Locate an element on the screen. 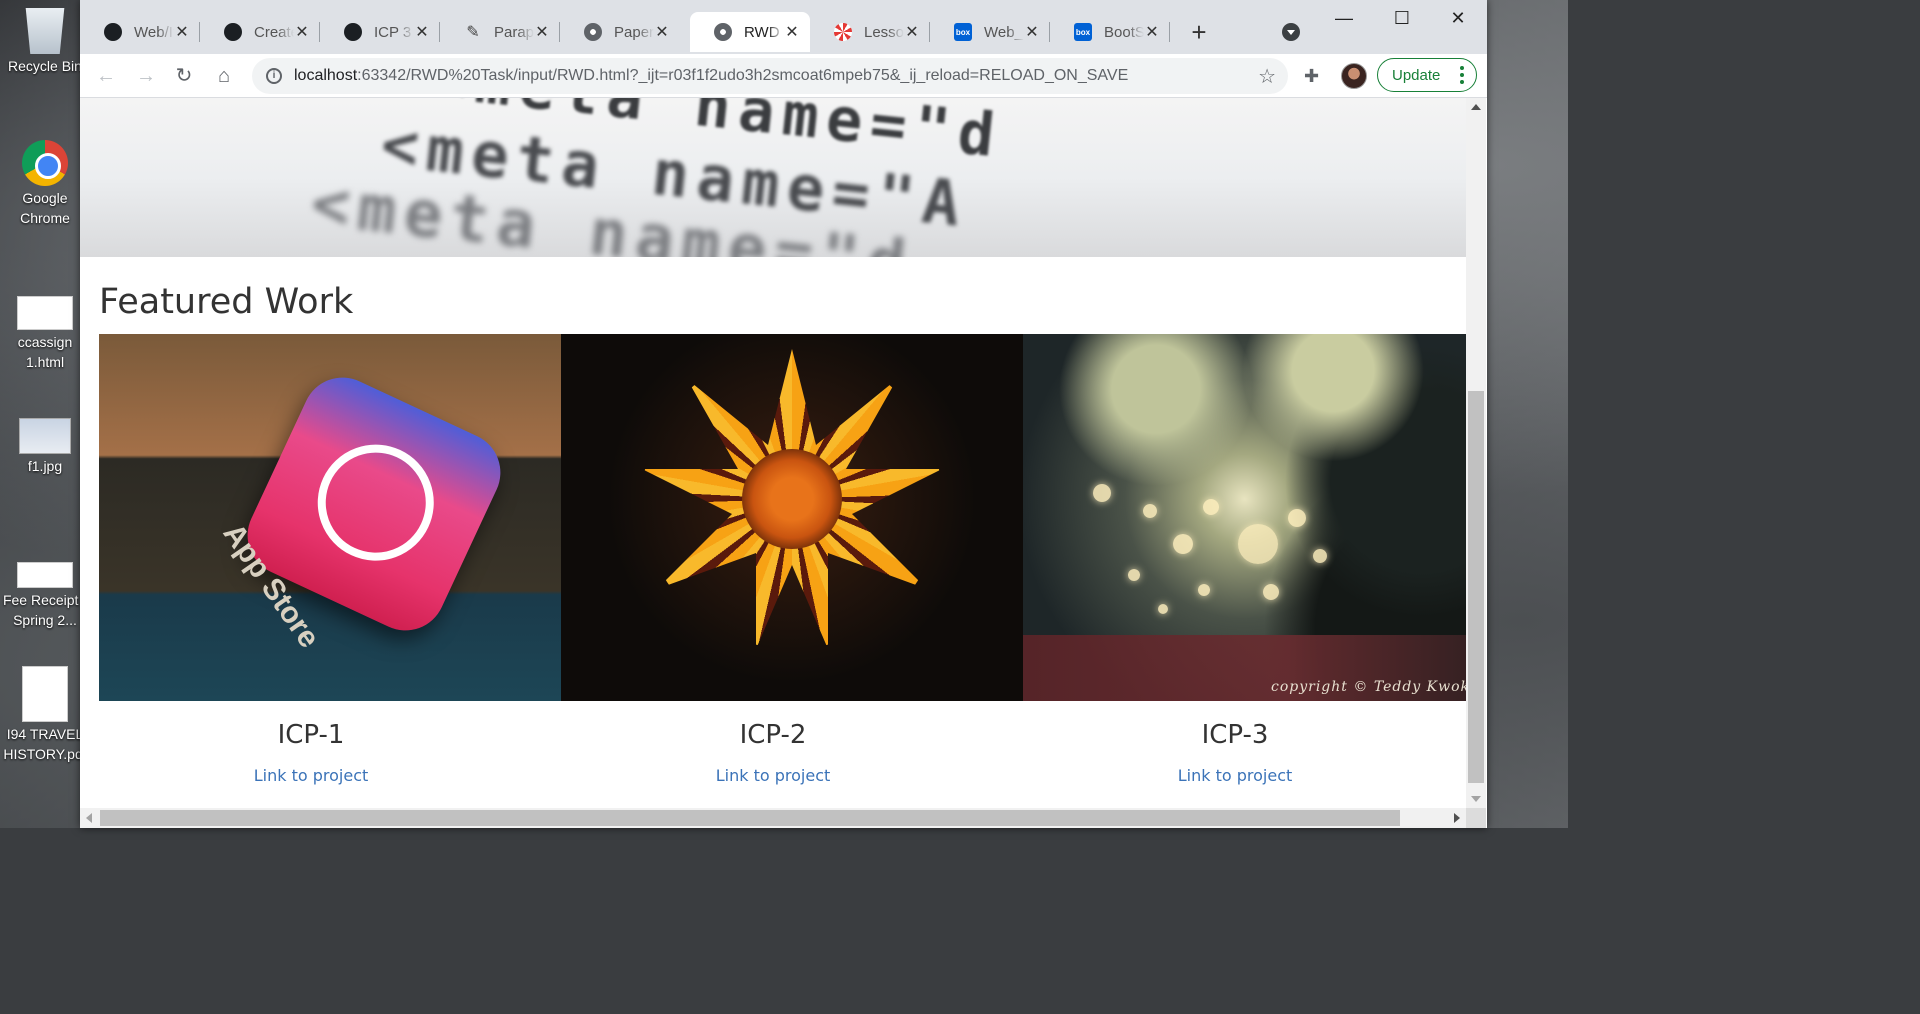 The image size is (1920, 1014). tab-title: Paper- is located at coordinates (634, 32).